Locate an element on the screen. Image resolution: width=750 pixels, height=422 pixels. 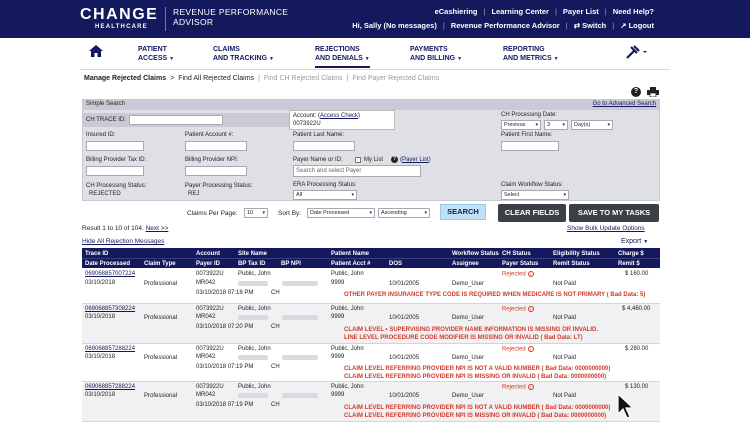
user-greeting: Hi, Sally (No messages) is located at coordinates (394, 25).